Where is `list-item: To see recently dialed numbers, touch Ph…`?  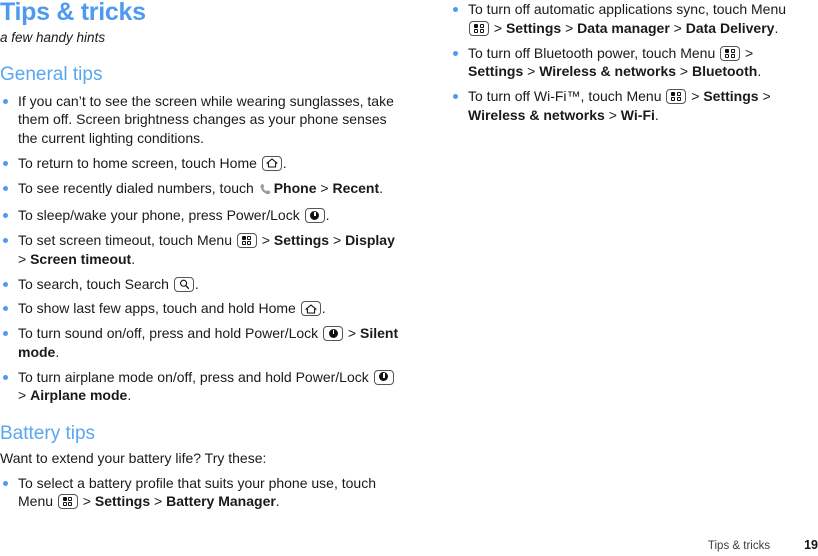
list-item: To see recently dialed numbers, touch Ph… is located at coordinates (202, 190).